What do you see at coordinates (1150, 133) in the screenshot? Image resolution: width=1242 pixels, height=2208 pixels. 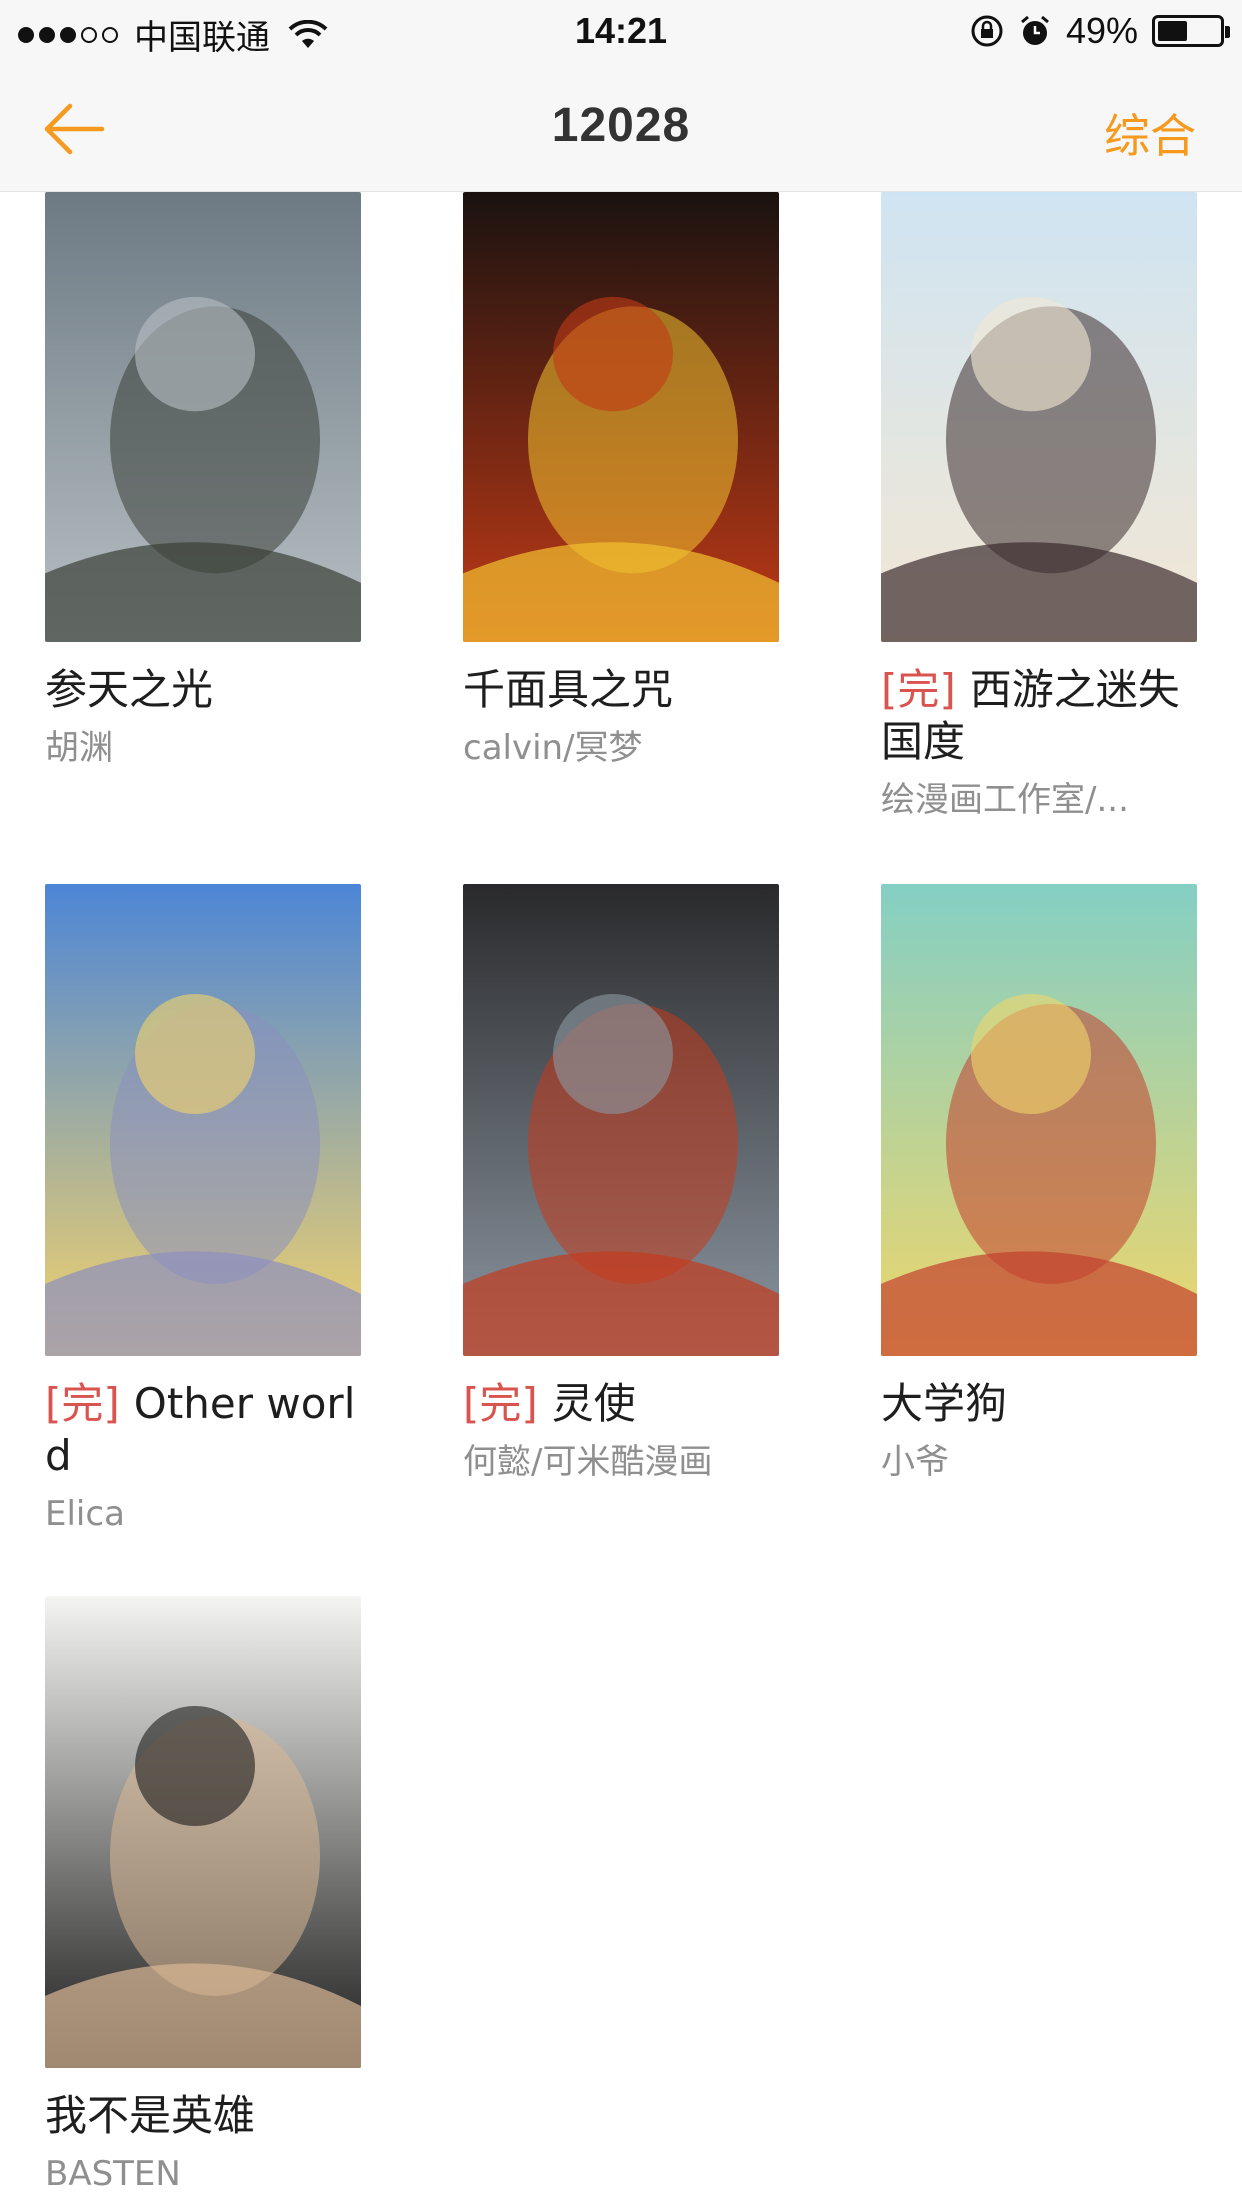 I see `sort-button: 综合` at bounding box center [1150, 133].